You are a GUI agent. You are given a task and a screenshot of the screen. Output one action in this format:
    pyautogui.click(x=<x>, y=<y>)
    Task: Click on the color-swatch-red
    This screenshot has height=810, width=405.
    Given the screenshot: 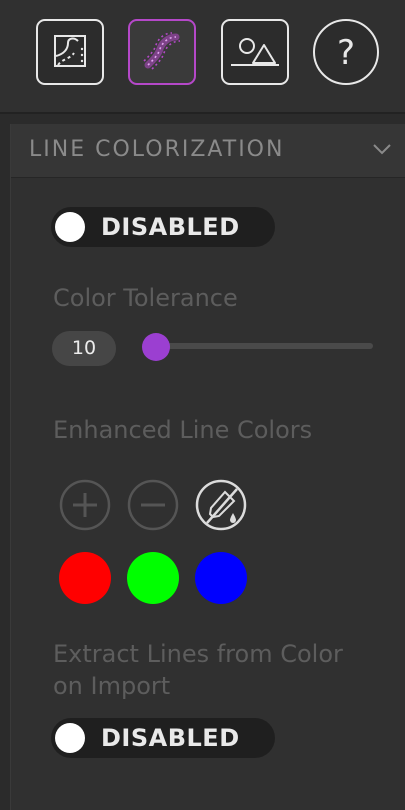 What is the action you would take?
    pyautogui.click(x=85, y=578)
    